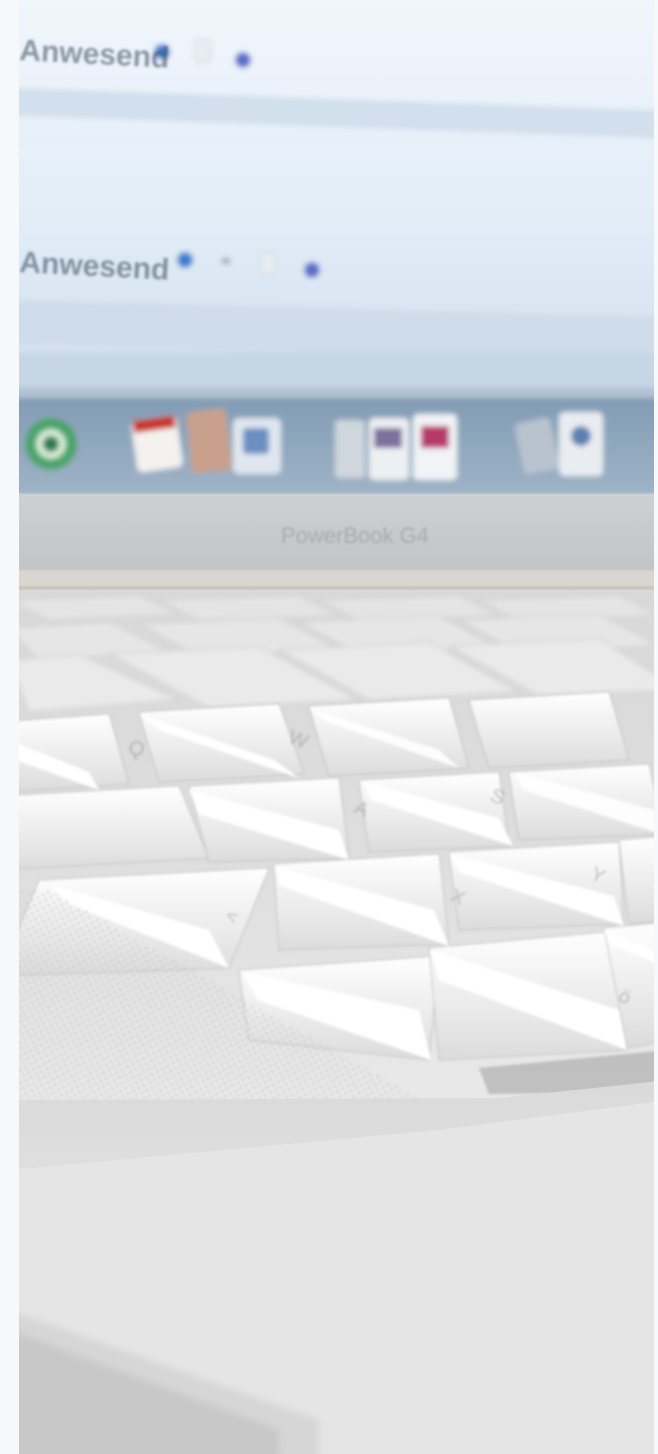 This screenshot has width=658, height=1454. Describe the element at coordinates (355, 535) in the screenshot. I see `bezel-logo: PowerBook G4` at that location.